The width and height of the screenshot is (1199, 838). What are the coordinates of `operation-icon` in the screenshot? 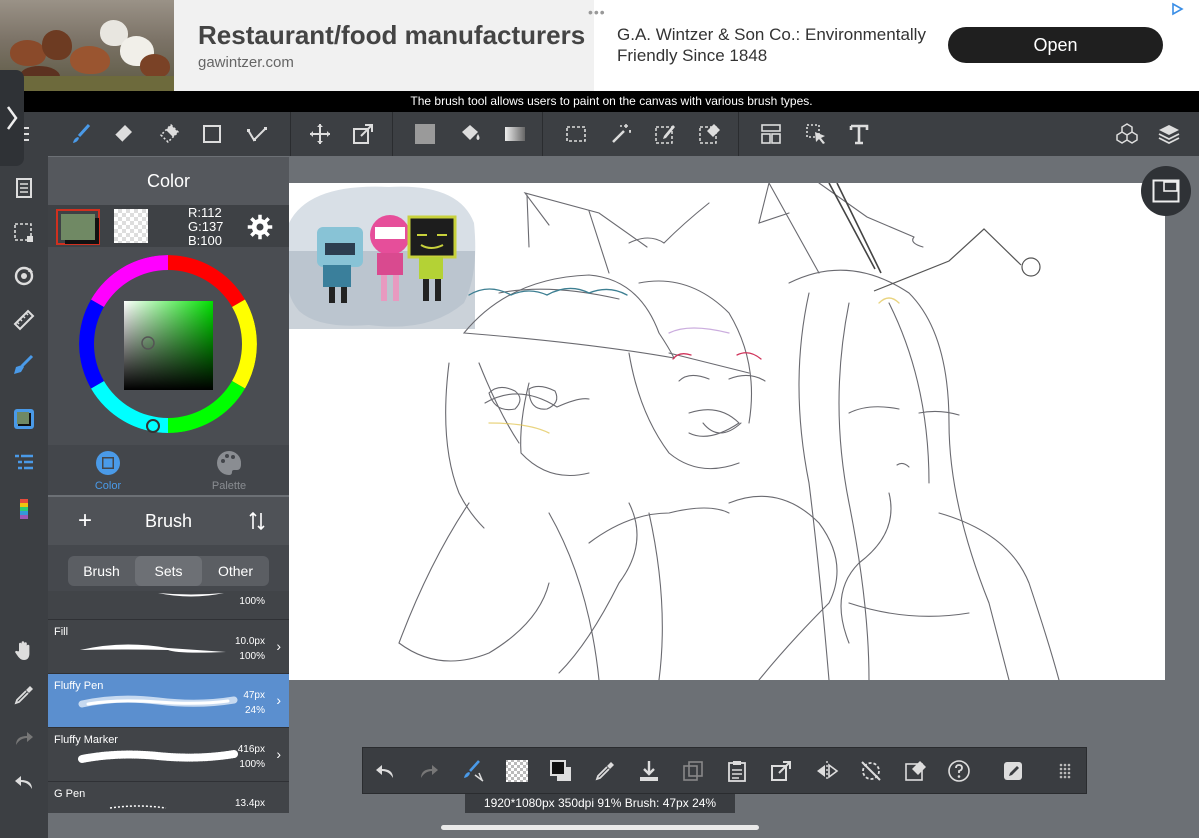 It's located at (816, 134).